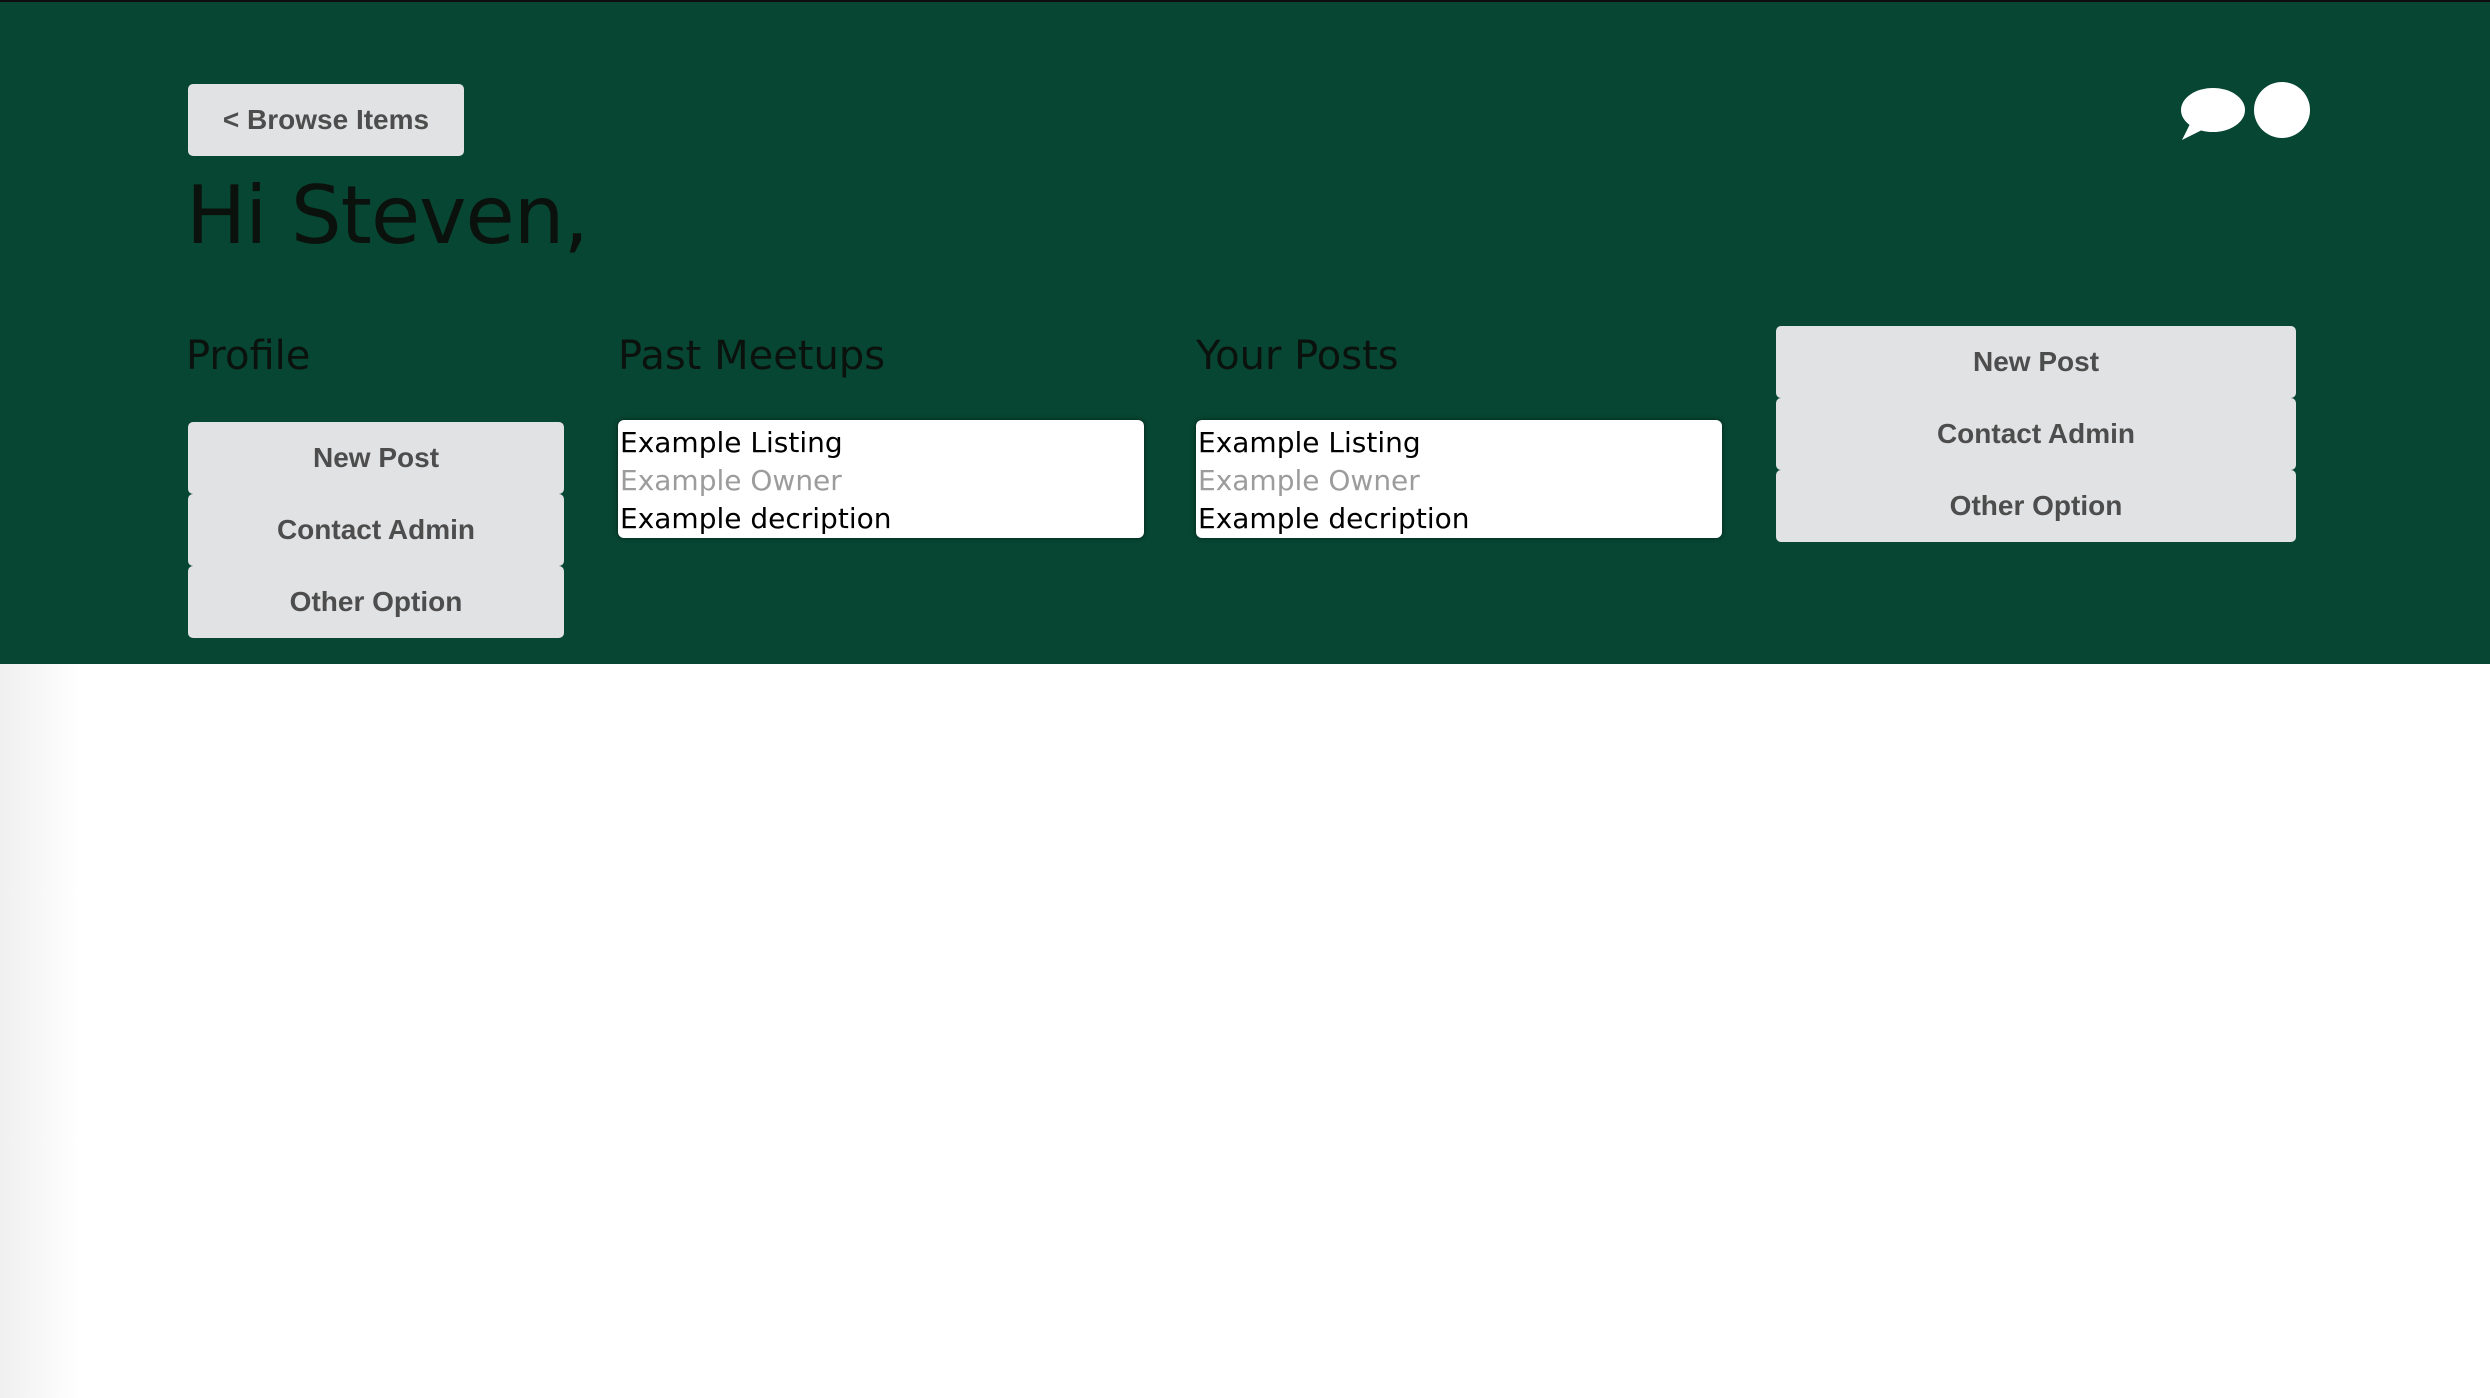 This screenshot has height=1398, width=2490. Describe the element at coordinates (2282, 110) in the screenshot. I see `user-avatar-icon` at that location.